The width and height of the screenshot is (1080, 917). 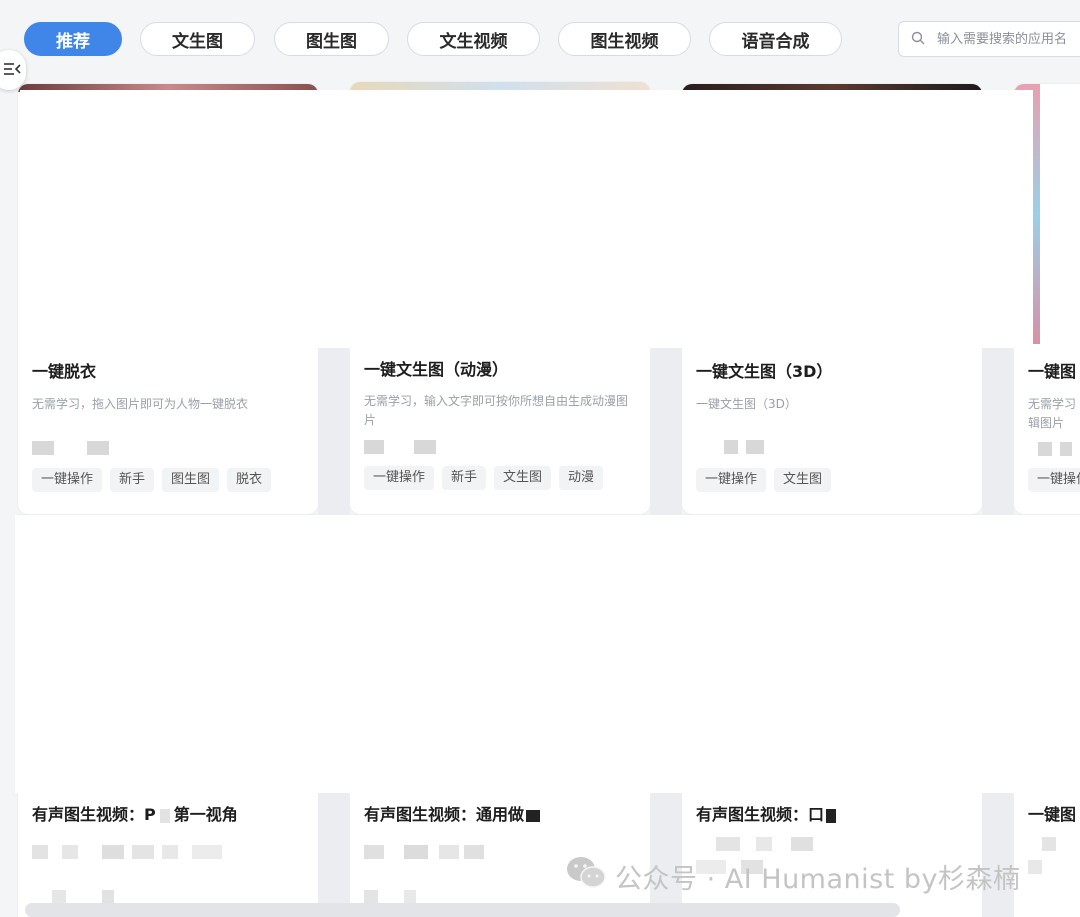 What do you see at coordinates (191, 480) in the screenshot?
I see `tag: 图生图` at bounding box center [191, 480].